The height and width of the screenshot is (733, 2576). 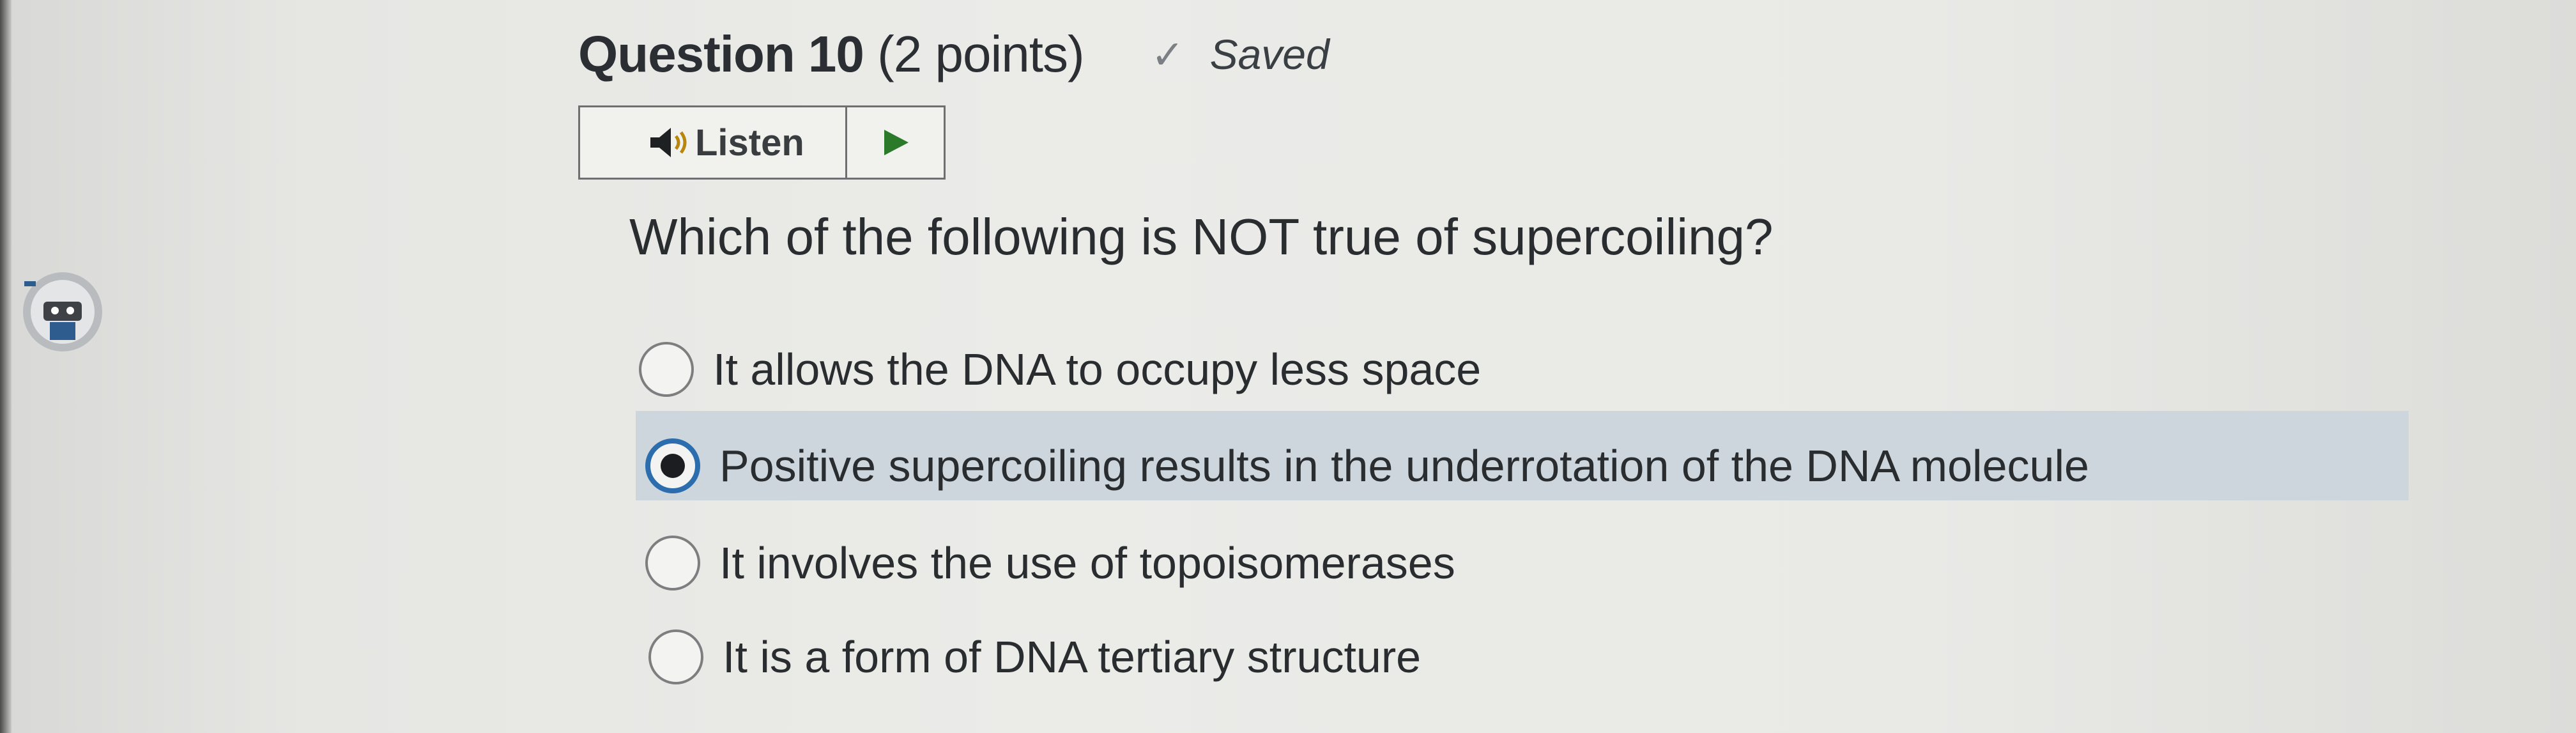 I want to click on play-button, so click(x=895, y=142).